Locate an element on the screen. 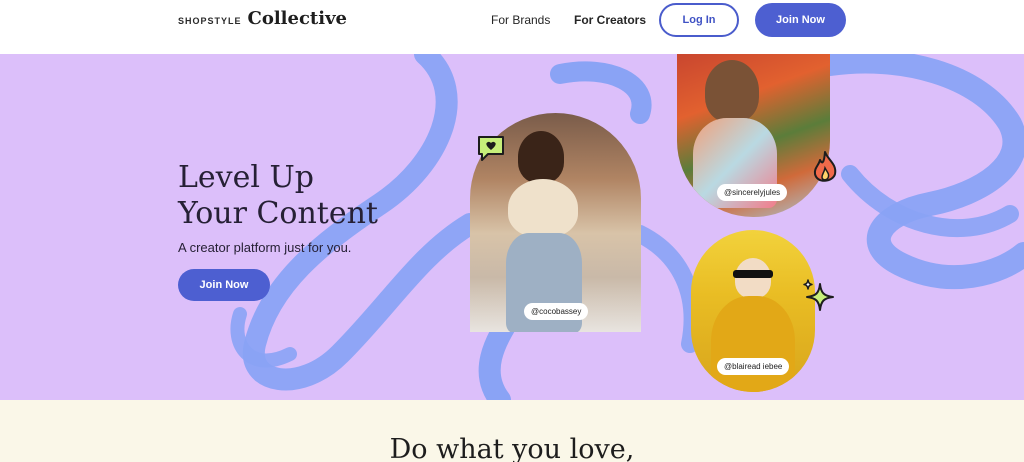 The width and height of the screenshot is (1024, 462). creator-photo-blaireadiebee: @blairead iebee is located at coordinates (753, 311).